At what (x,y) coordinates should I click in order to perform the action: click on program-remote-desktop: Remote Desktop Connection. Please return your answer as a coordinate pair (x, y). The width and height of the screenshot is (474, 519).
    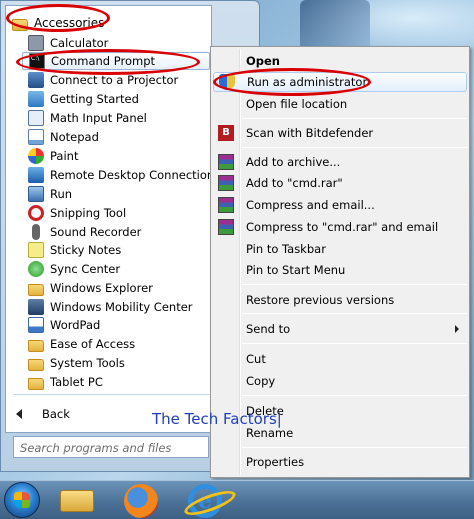
    Looking at the image, I should click on (124, 175).